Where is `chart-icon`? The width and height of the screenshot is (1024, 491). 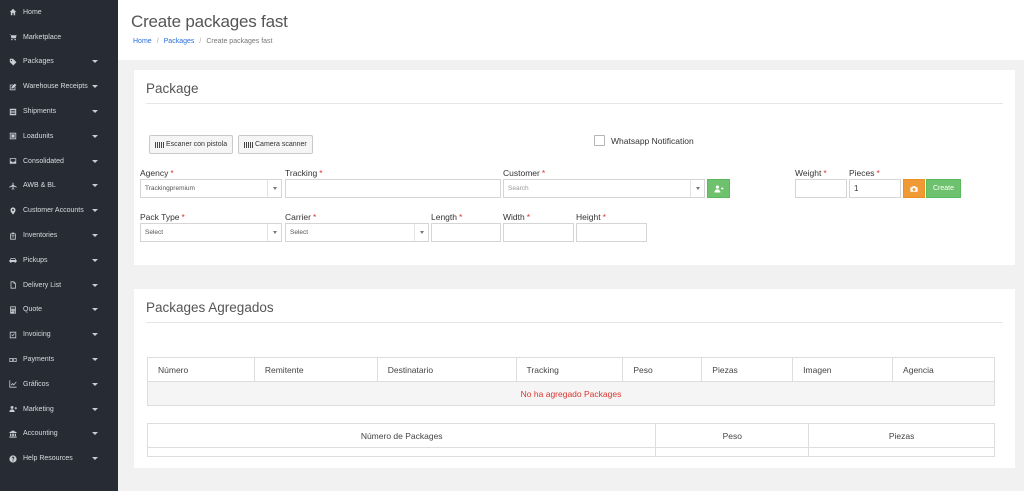
chart-icon is located at coordinates (12, 384).